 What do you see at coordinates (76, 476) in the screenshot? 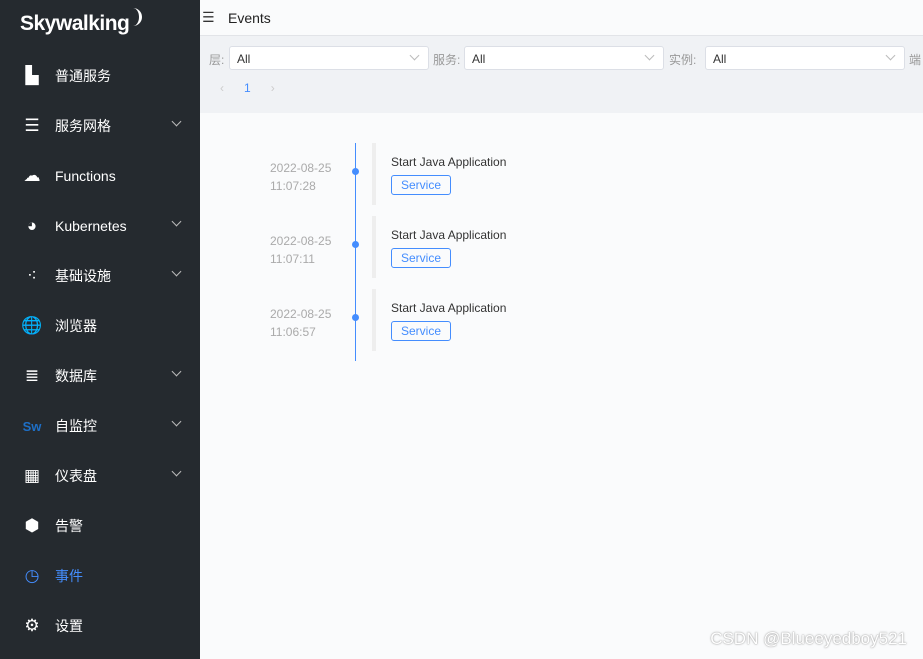
I see `sidebar-item-label: 仪表盘` at bounding box center [76, 476].